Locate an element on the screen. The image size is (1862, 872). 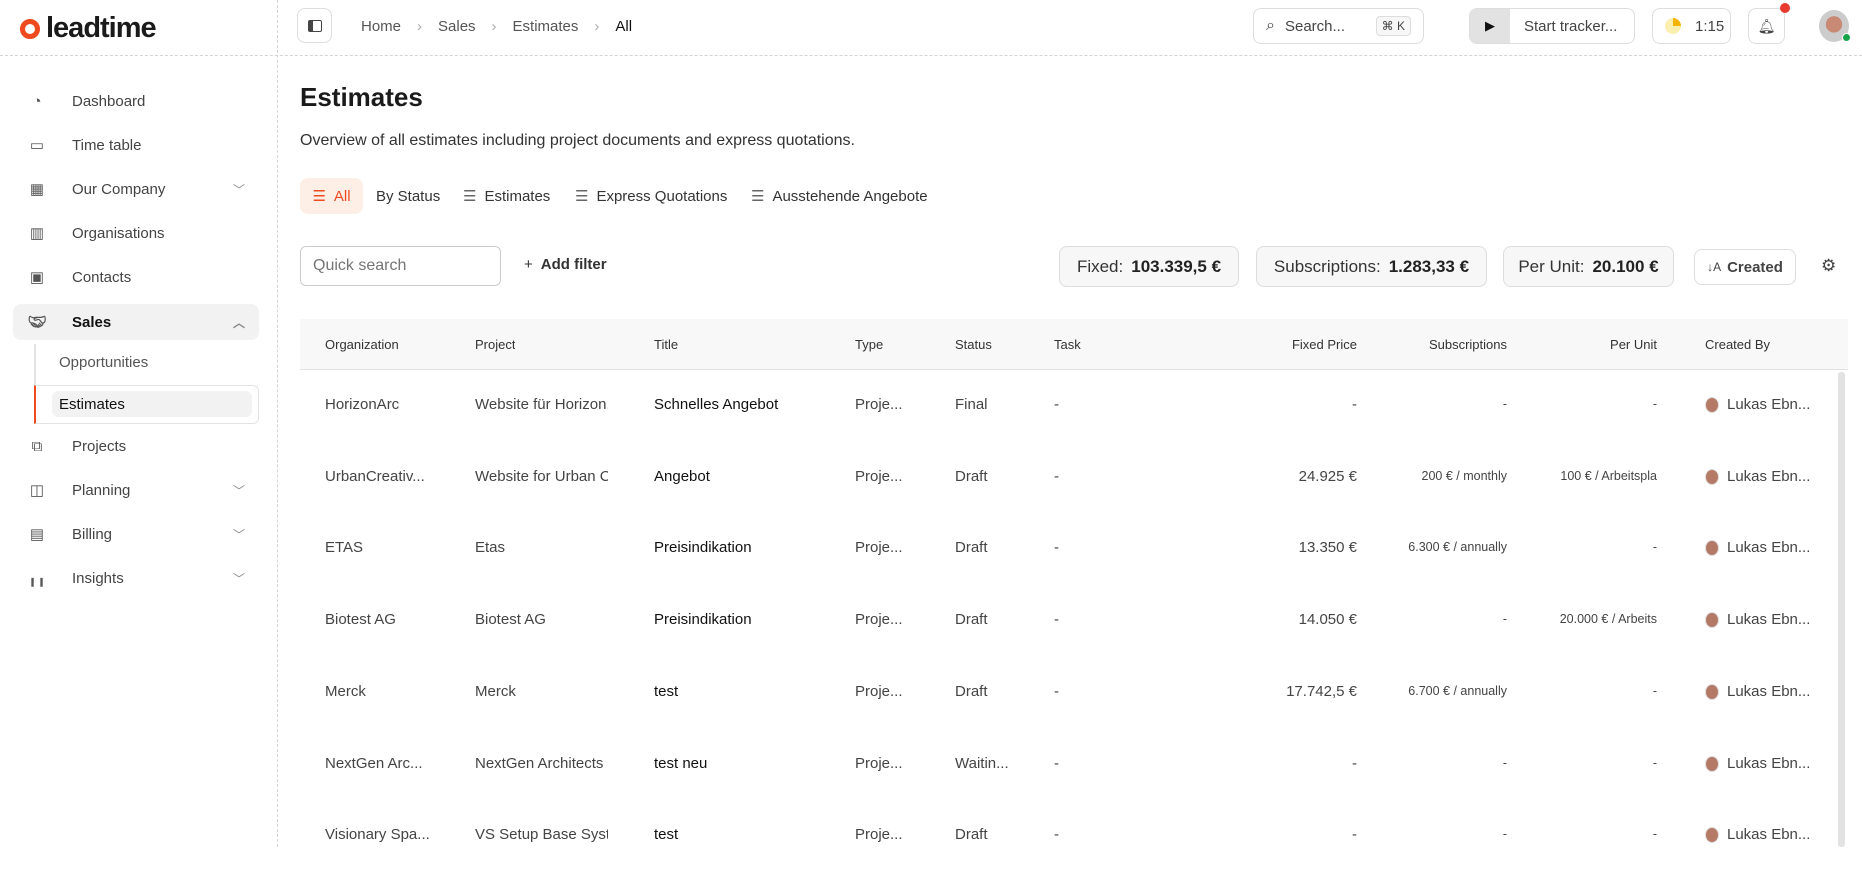
sidebar-divider is located at coordinates (277, 423).